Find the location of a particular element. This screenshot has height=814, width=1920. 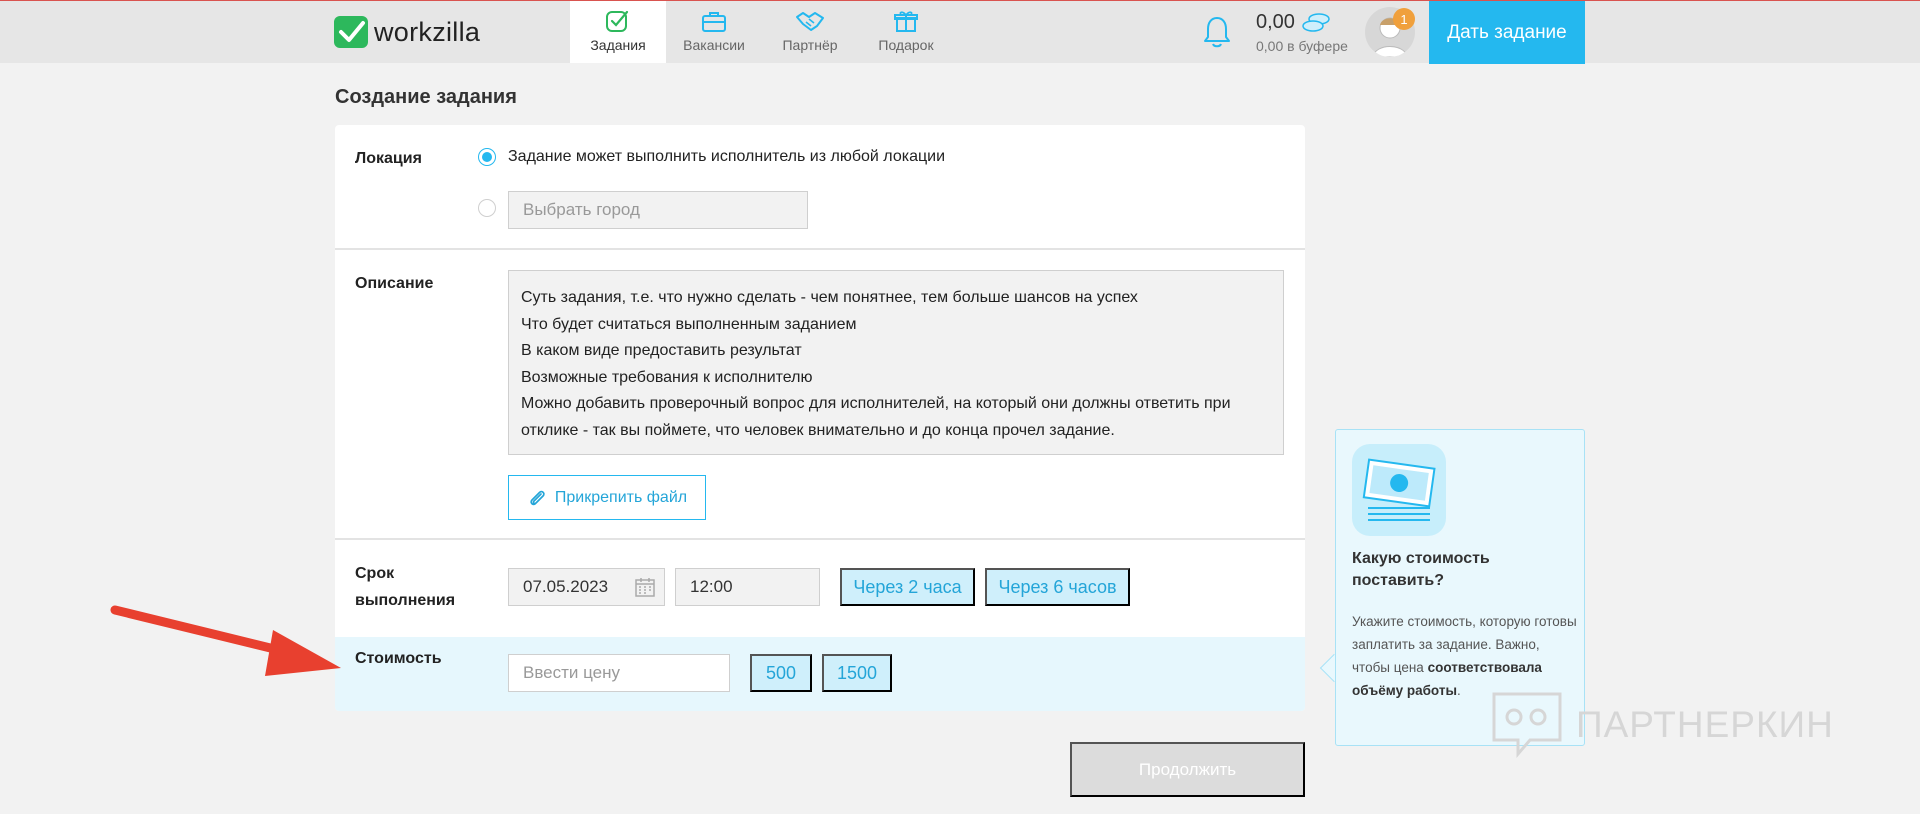

tip-text-end: . is located at coordinates (1458, 690).